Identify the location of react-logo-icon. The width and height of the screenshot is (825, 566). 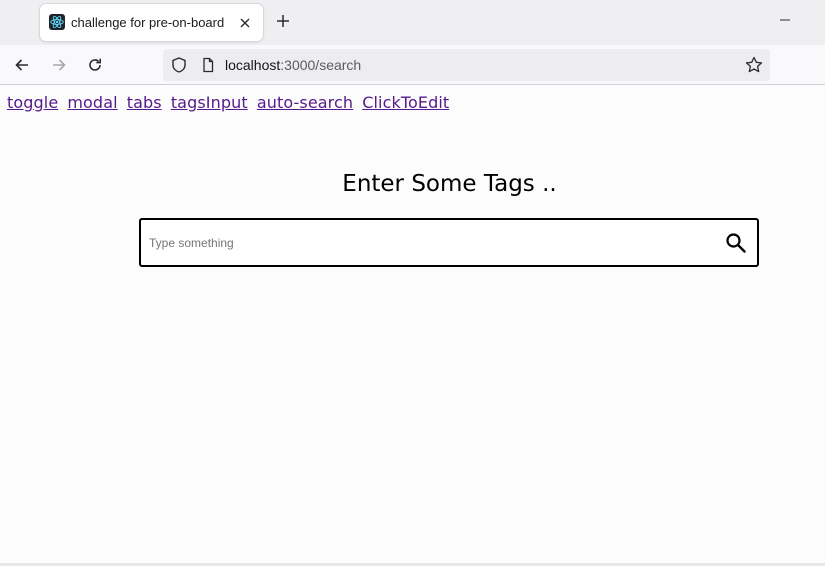
(57, 22).